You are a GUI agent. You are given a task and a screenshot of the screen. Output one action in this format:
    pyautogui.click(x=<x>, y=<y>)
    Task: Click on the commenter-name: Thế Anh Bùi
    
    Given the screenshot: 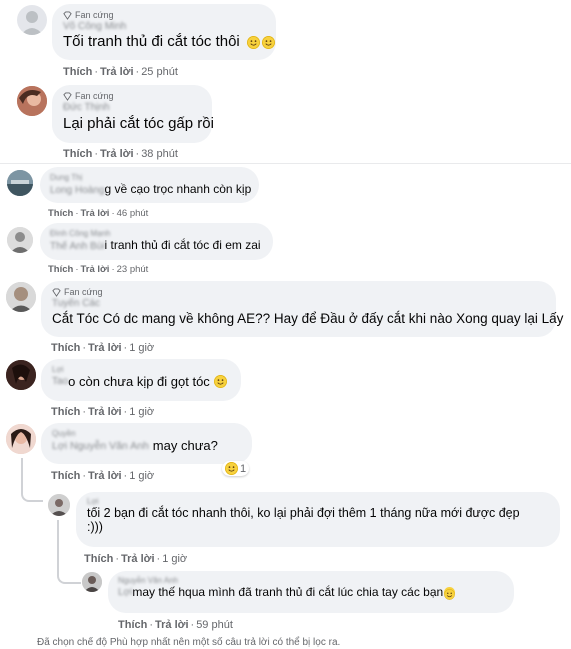 What is the action you would take?
    pyautogui.click(x=77, y=246)
    